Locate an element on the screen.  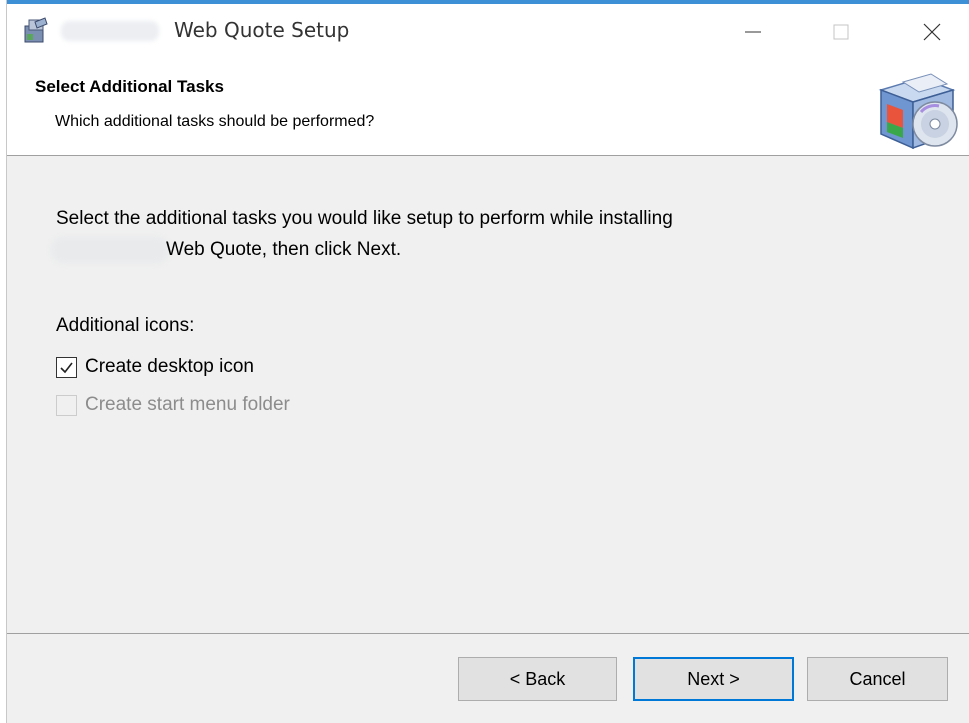
create-desktop-icon-checkbox is located at coordinates (66, 367).